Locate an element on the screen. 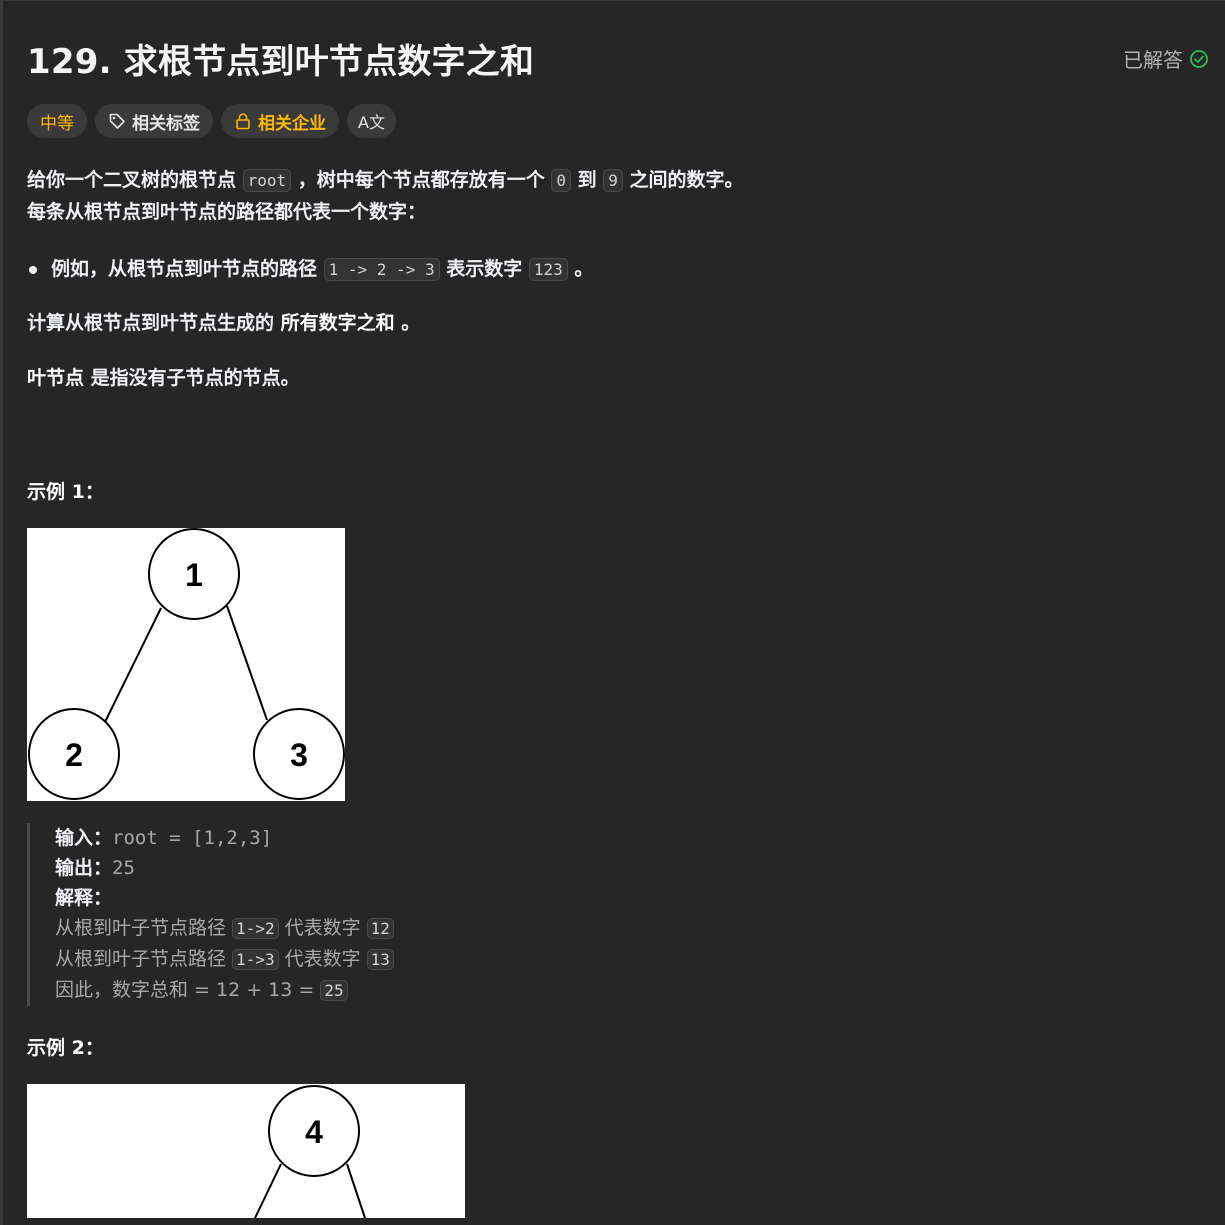 This screenshot has height=1225, width=1225. text: 之间的数字。 is located at coordinates (683, 180).